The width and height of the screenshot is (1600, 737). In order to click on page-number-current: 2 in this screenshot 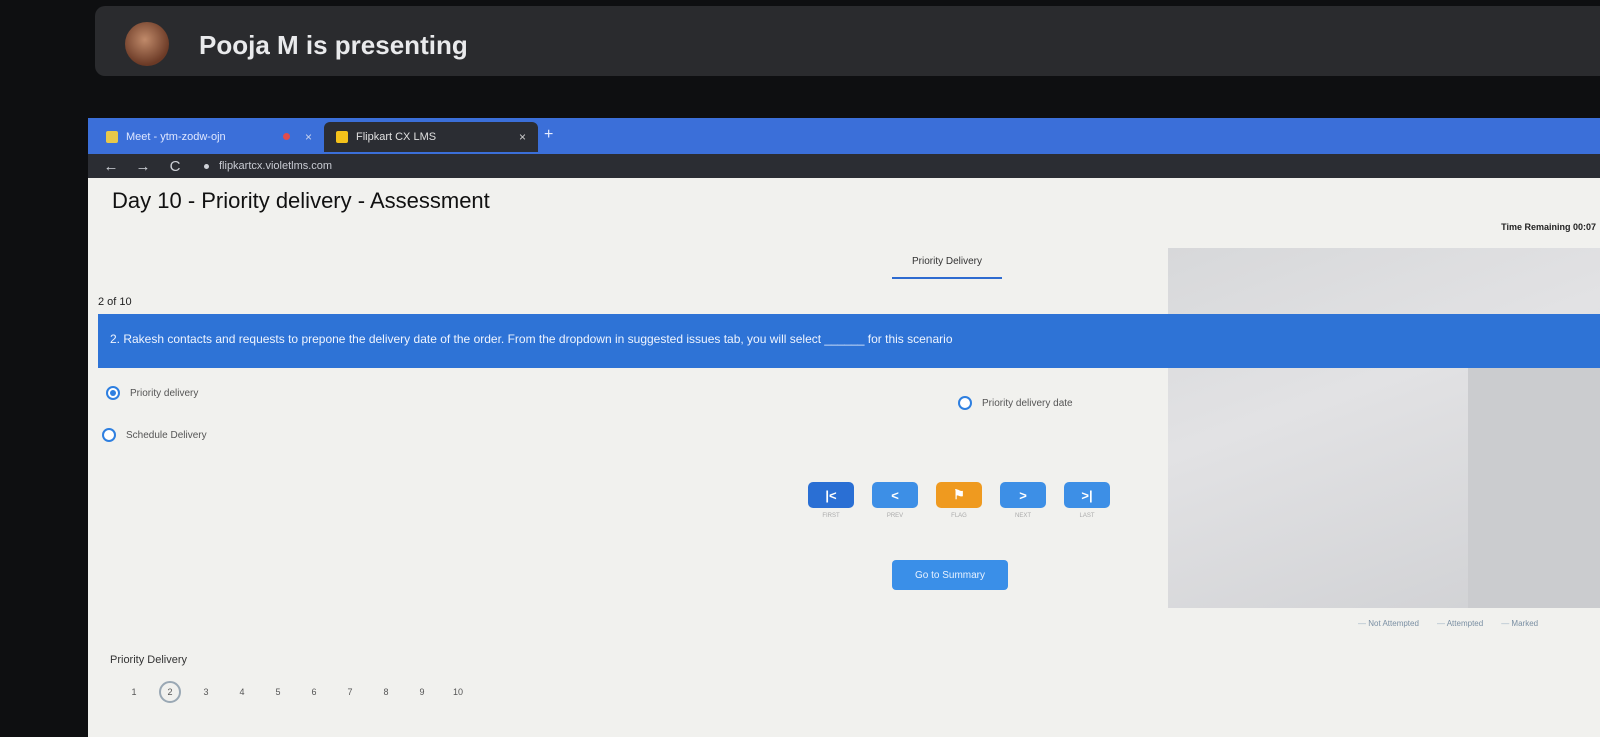, I will do `click(170, 692)`.